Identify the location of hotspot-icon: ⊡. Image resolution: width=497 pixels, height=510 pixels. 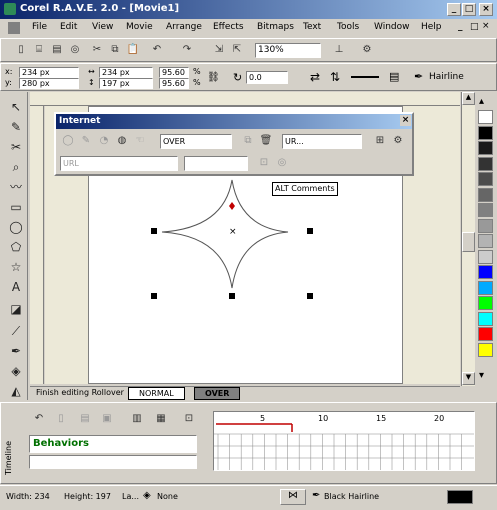
(264, 163).